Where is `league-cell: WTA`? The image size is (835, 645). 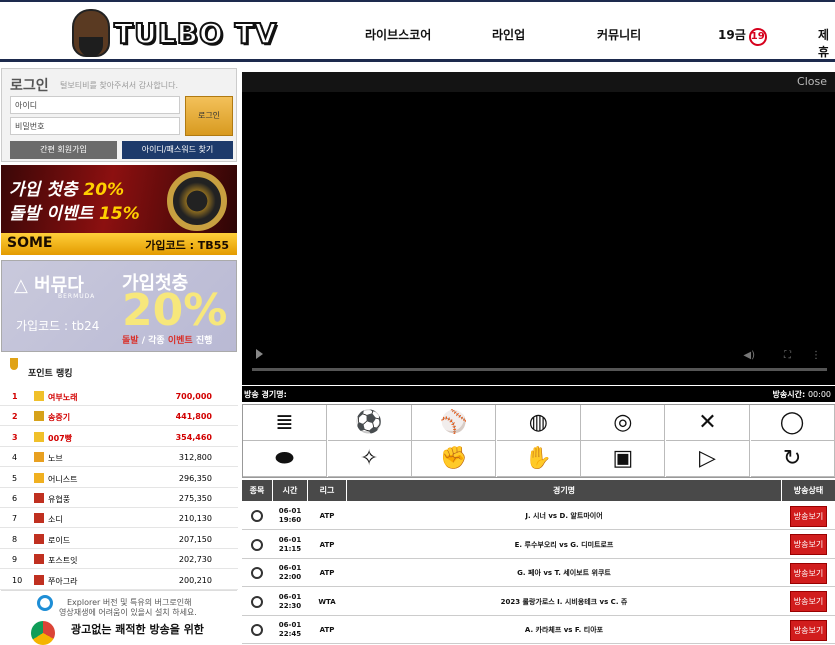 league-cell: WTA is located at coordinates (327, 601).